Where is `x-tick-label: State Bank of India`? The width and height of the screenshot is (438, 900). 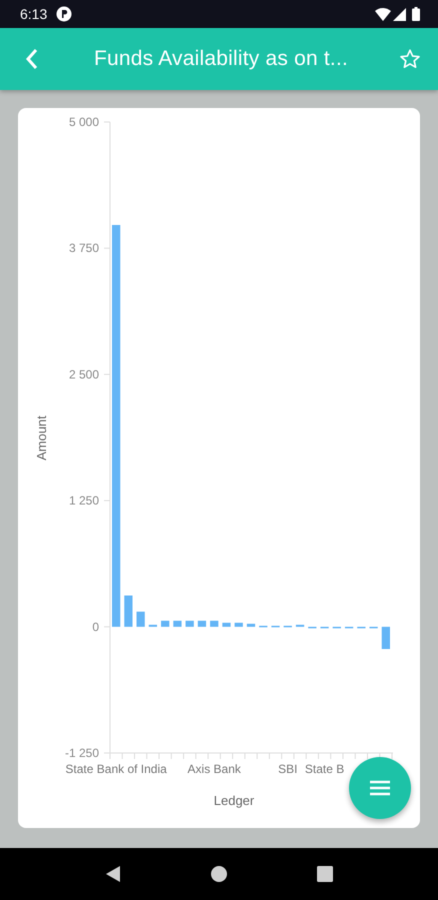 x-tick-label: State Bank of India is located at coordinates (116, 769).